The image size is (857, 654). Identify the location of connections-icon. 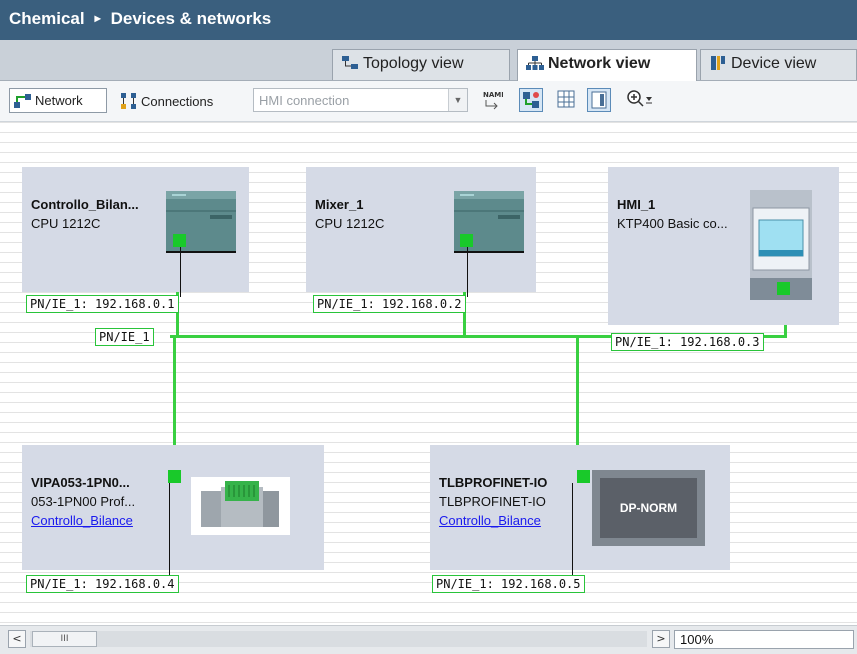
(128, 101).